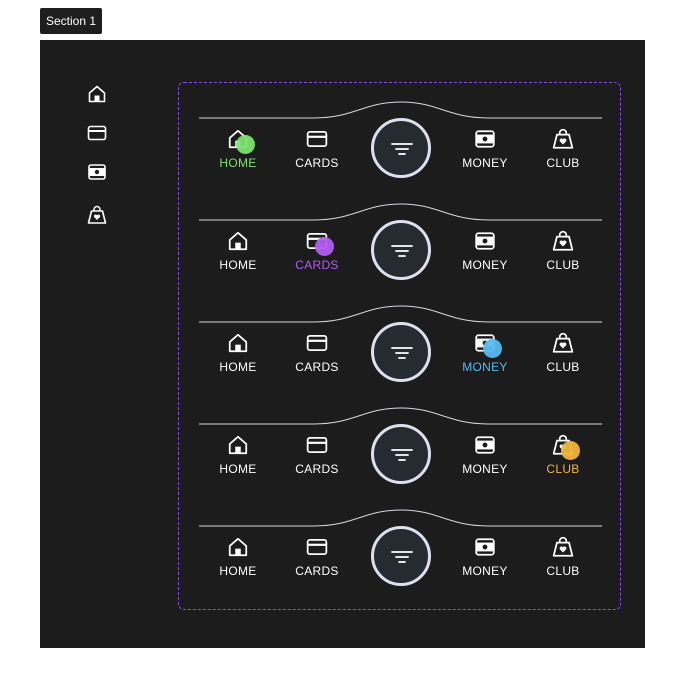 The height and width of the screenshot is (688, 685). I want to click on section-label: Section 1, so click(71, 21).